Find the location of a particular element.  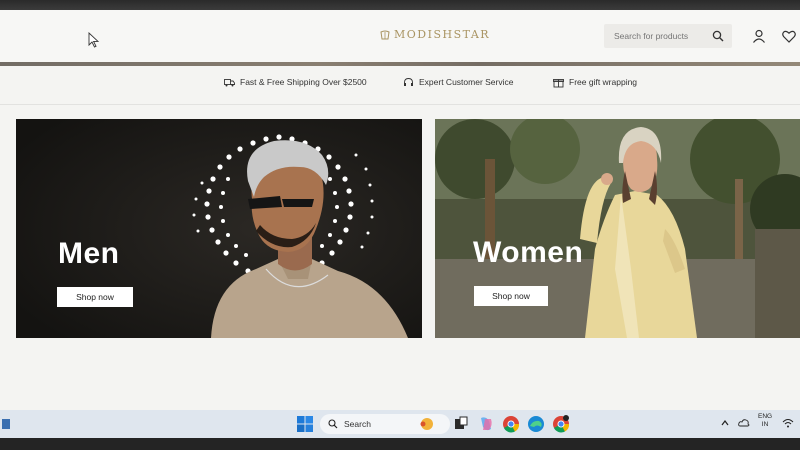

divider is located at coordinates (400, 104).